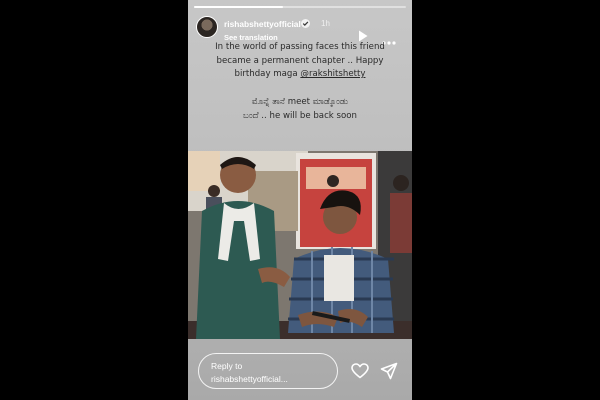  Describe the element at coordinates (332, 74) in the screenshot. I see `mention-link: @rakshitshetty` at that location.